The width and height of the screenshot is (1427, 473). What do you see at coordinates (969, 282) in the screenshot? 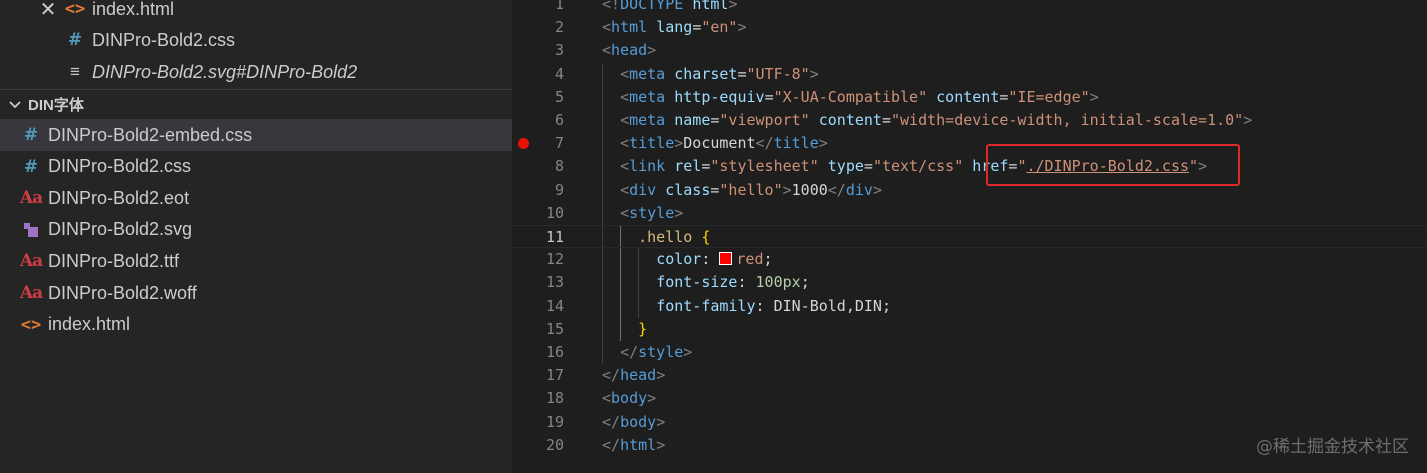
I see `code-line: 13 font-size: 100px;` at bounding box center [969, 282].